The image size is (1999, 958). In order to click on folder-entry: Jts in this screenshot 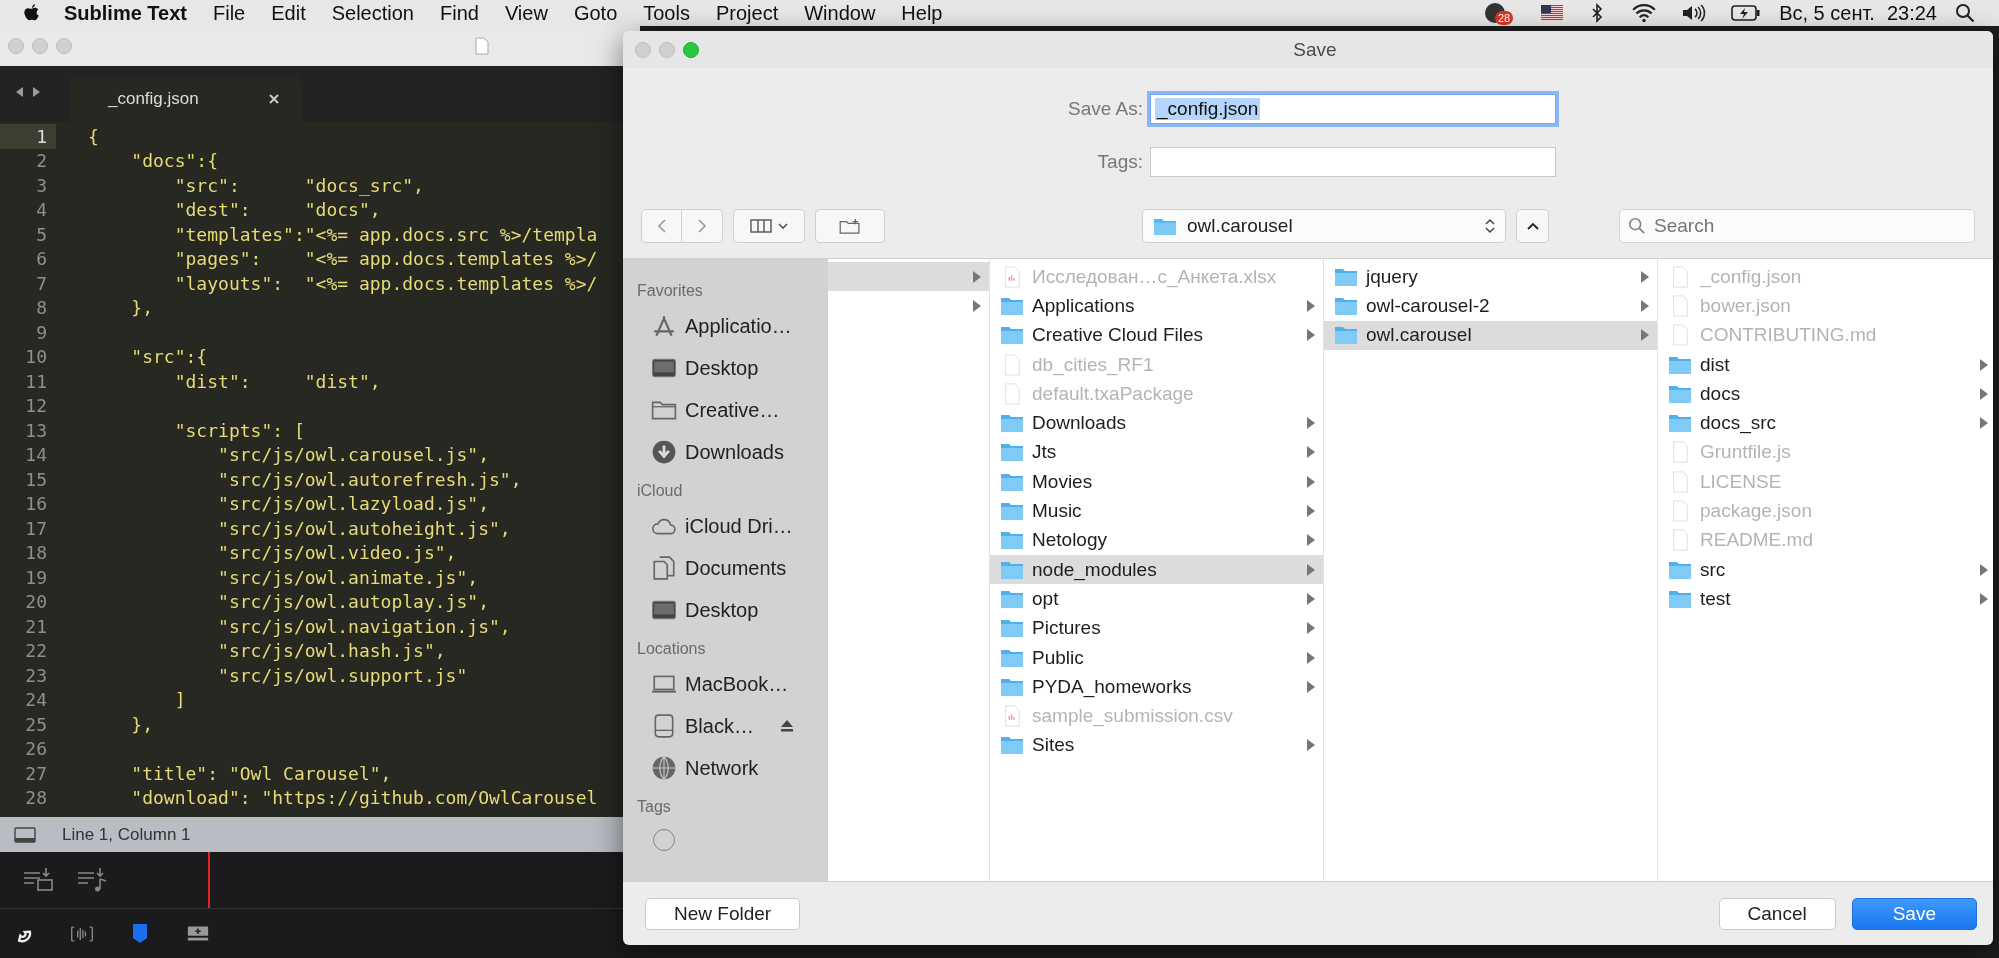, I will do `click(1156, 452)`.